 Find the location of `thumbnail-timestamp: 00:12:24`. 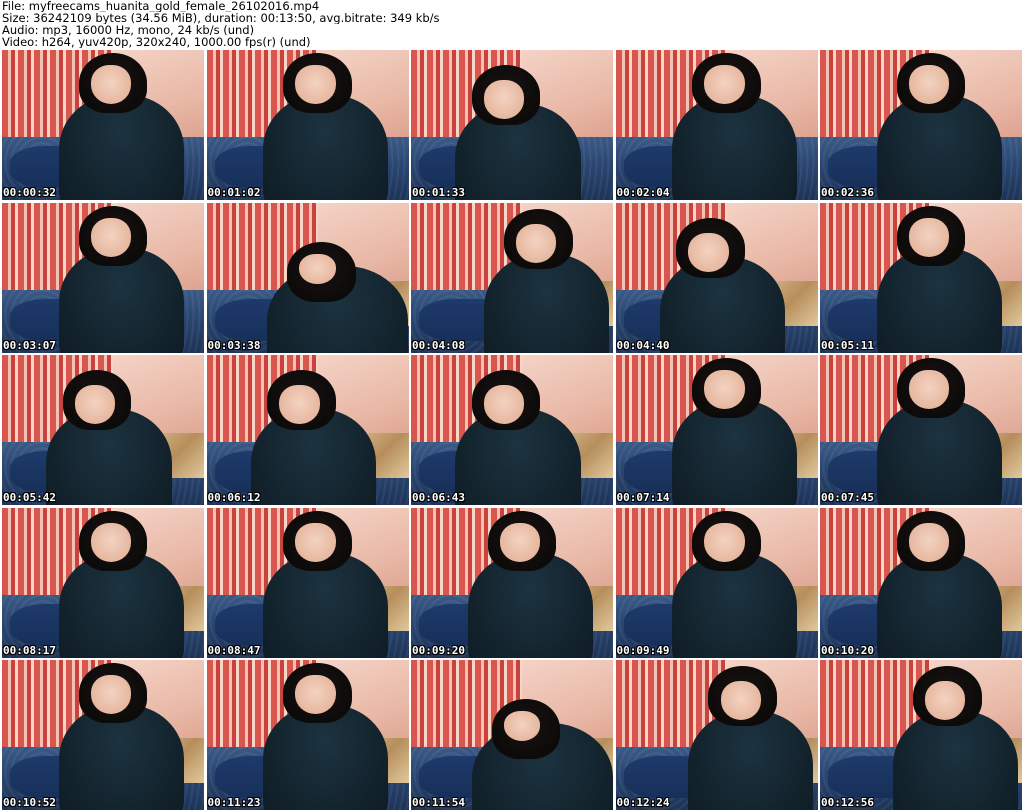

thumbnail-timestamp: 00:12:24 is located at coordinates (643, 802).